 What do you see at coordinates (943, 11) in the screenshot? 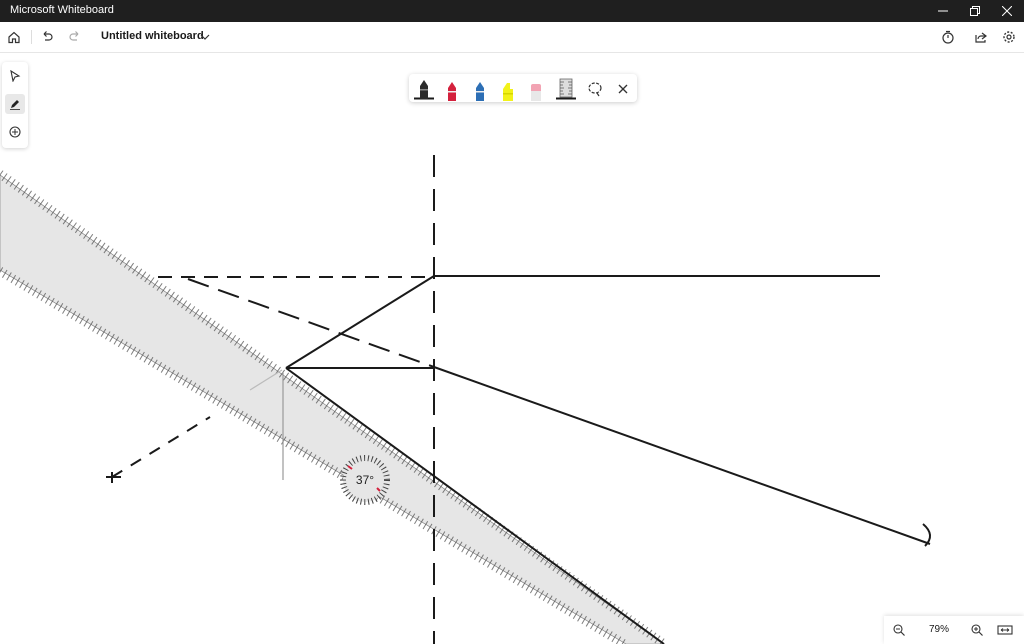
I see `minimize-button` at bounding box center [943, 11].